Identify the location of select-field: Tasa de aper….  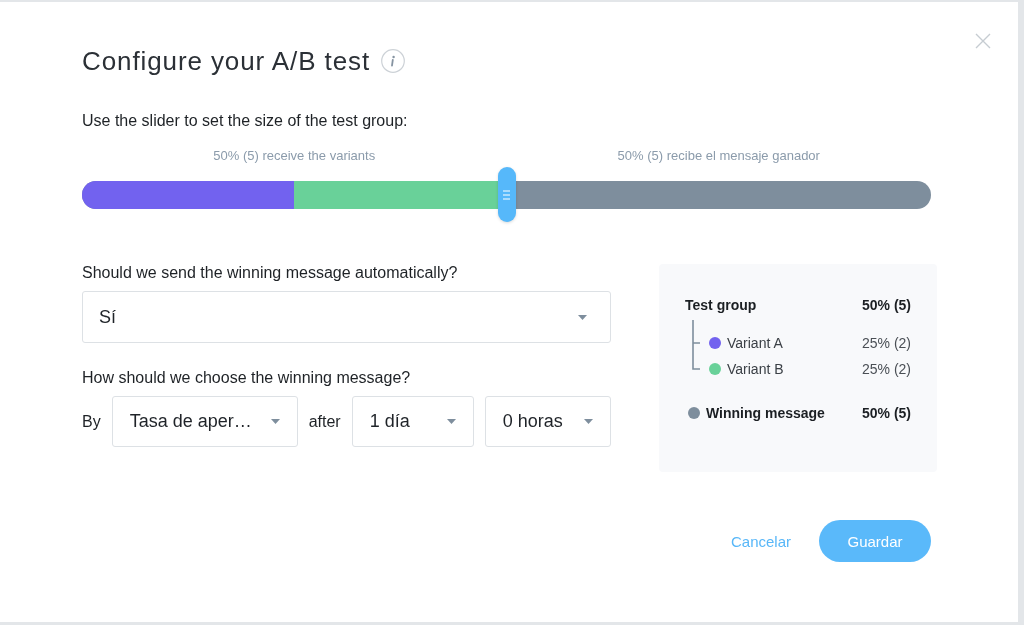
(204, 421).